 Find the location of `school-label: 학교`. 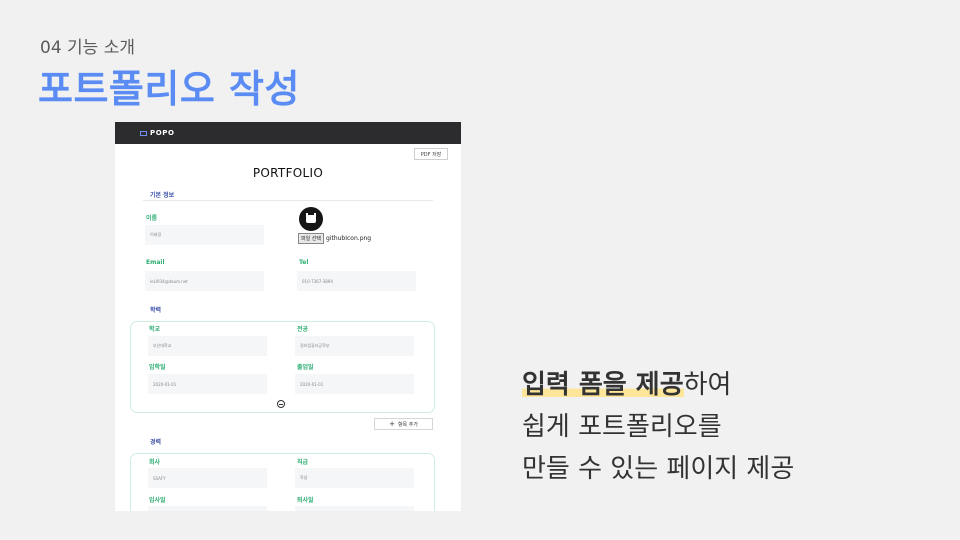

school-label: 학교 is located at coordinates (155, 329).